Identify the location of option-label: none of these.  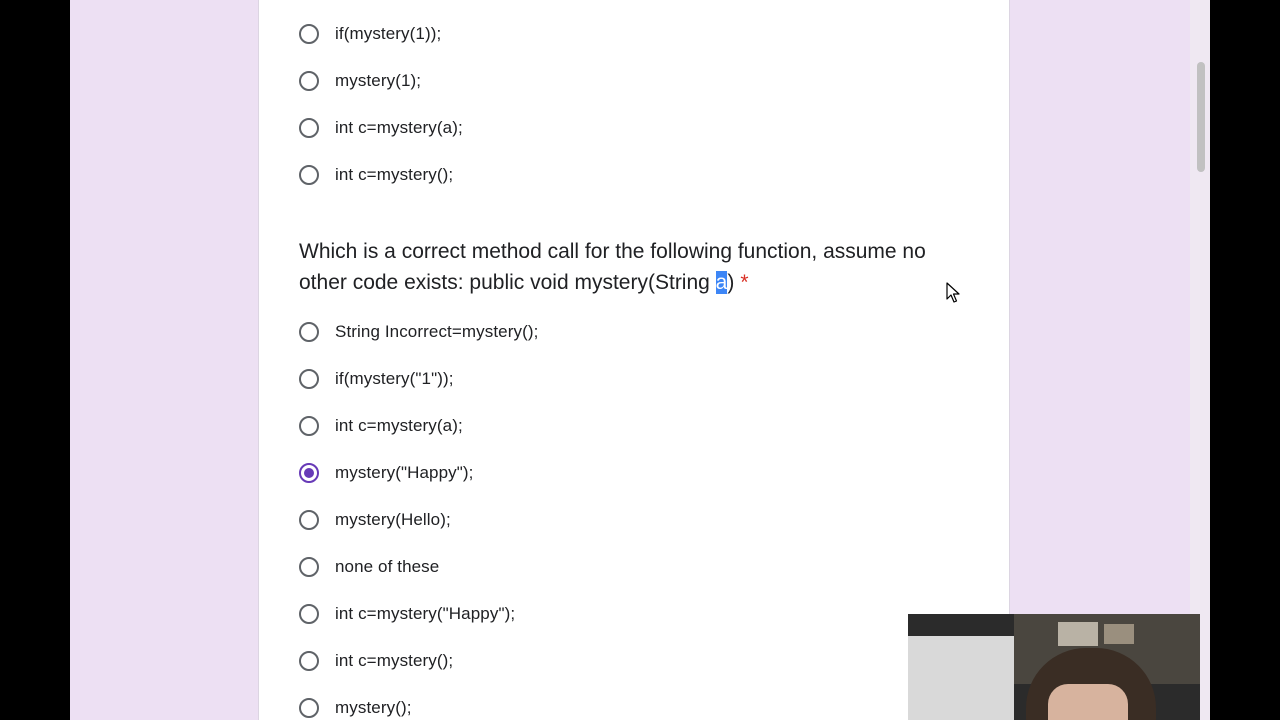
(387, 566).